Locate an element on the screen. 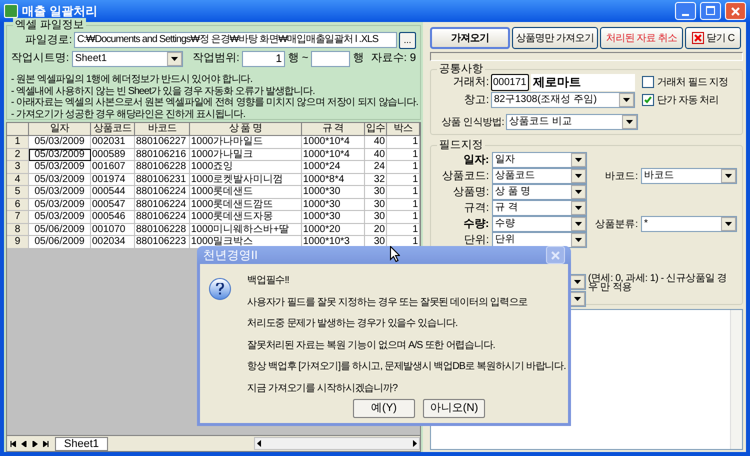 This screenshot has width=750, height=456. table-cell: 880106231 is located at coordinates (162, 180).